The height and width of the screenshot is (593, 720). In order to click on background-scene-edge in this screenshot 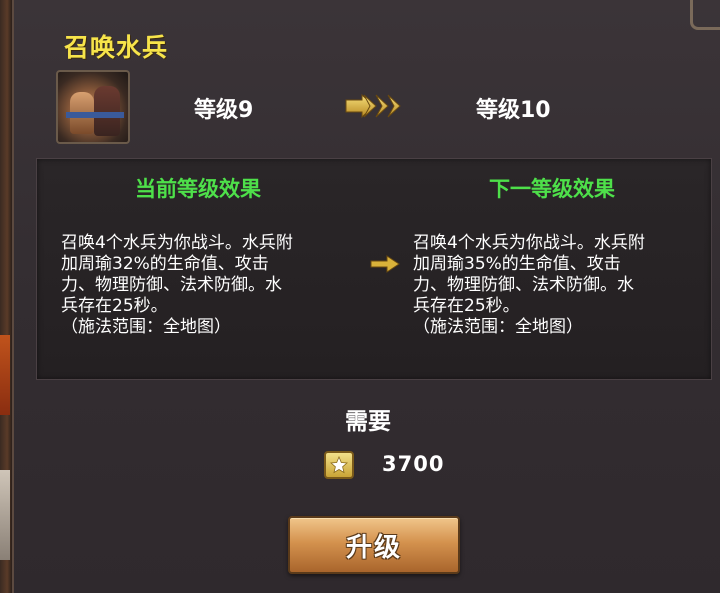, I will do `click(6, 296)`.